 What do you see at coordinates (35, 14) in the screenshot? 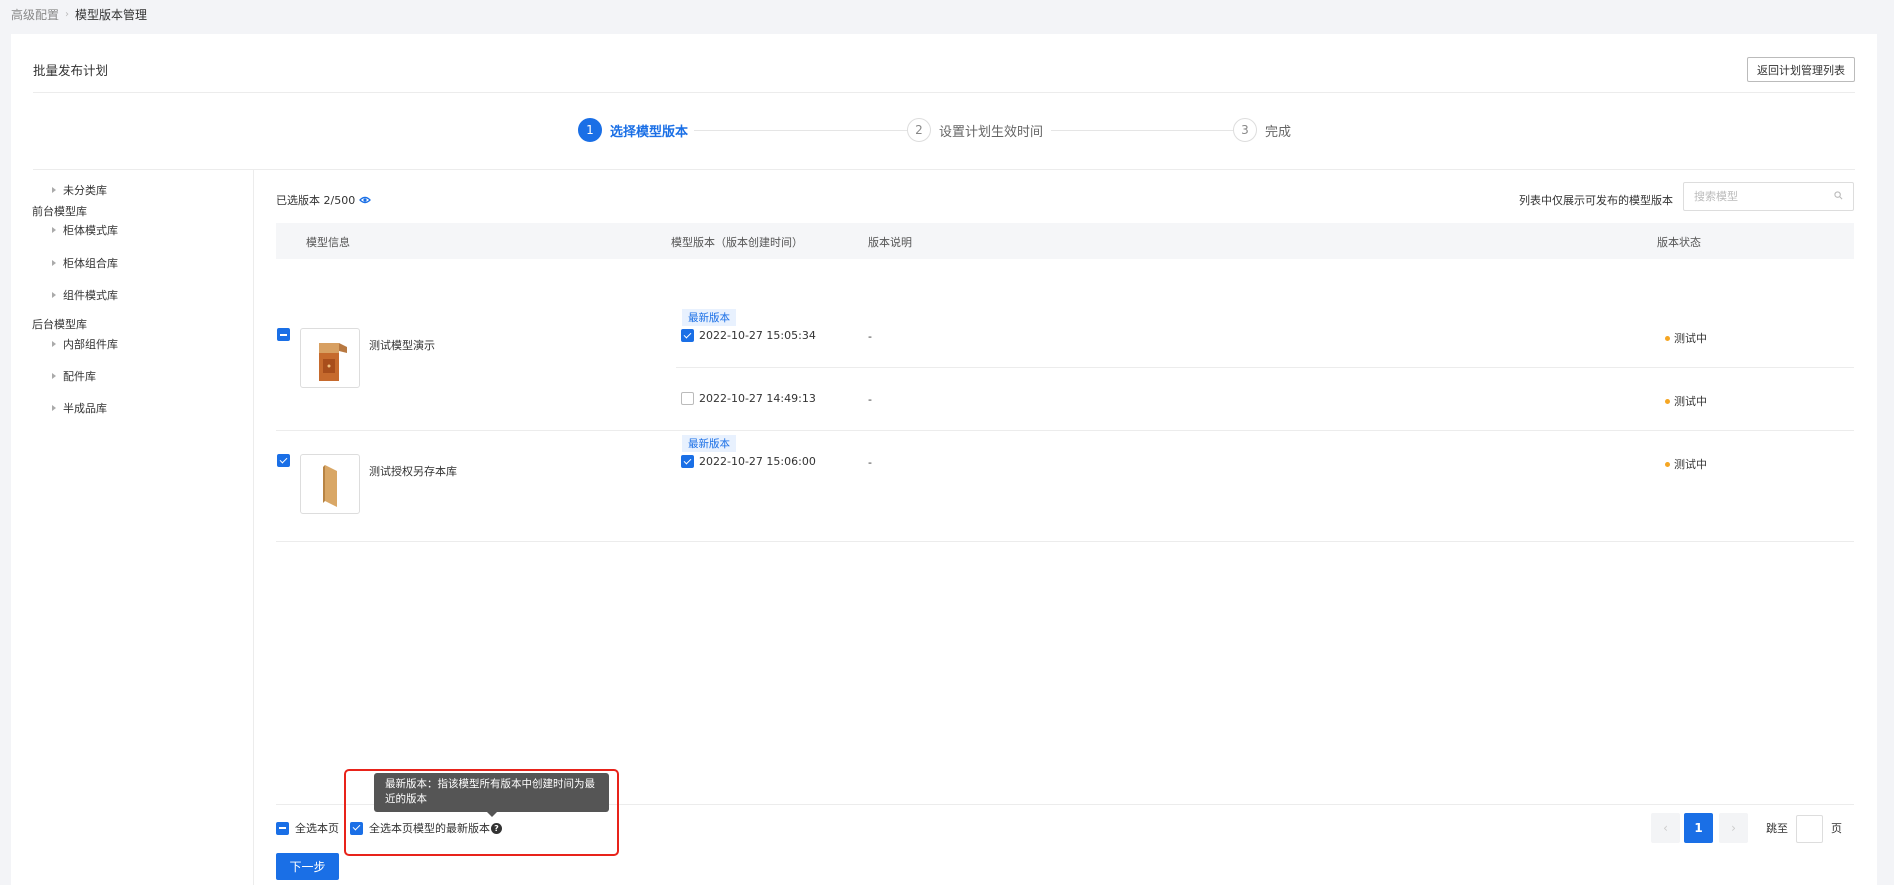
I see `breadcrumb-parent: 高级配置` at bounding box center [35, 14].